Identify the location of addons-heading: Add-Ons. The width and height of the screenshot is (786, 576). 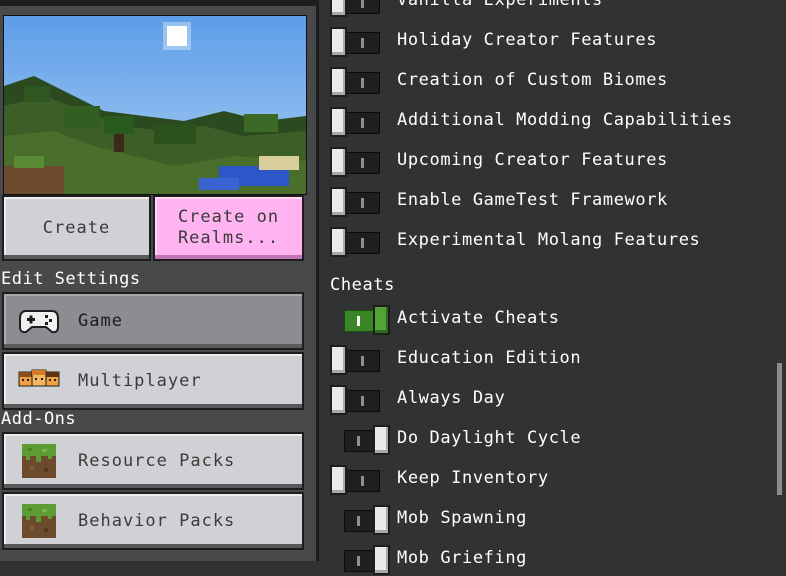
(39, 419).